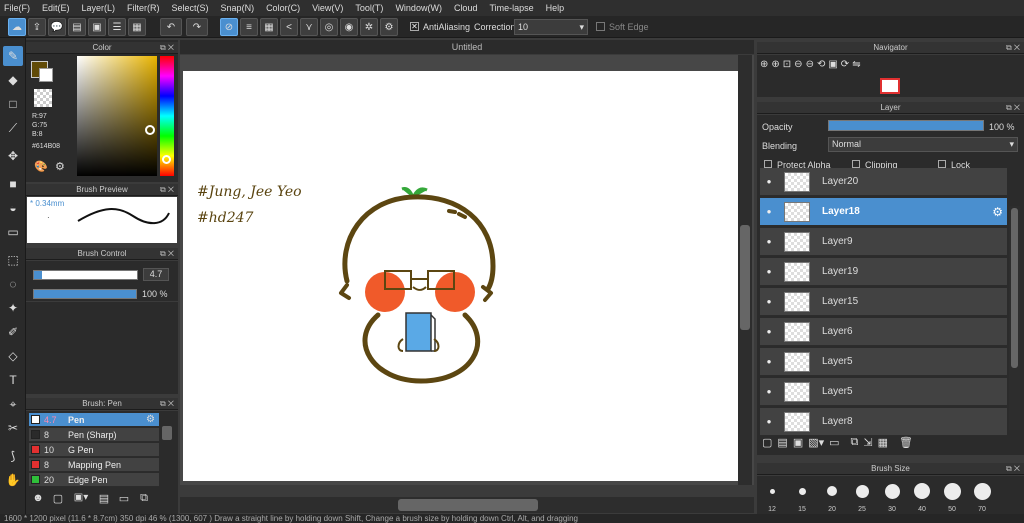 The height and width of the screenshot is (523, 1024). I want to click on gradient-tool-icon: ▭, so click(13, 232).